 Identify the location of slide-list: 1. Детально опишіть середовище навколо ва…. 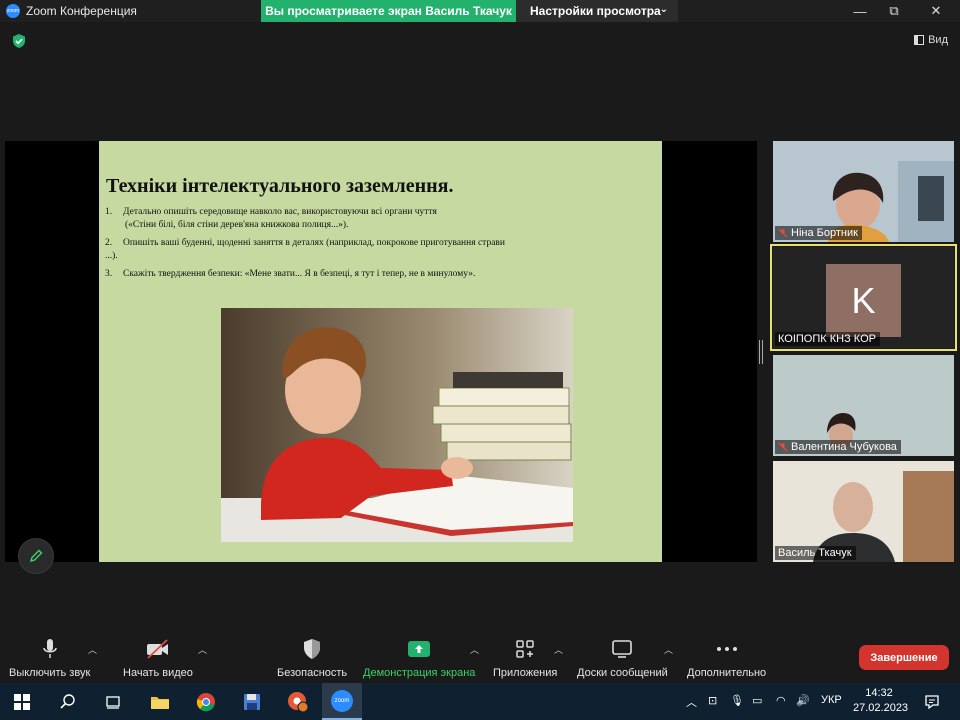
(305, 246).